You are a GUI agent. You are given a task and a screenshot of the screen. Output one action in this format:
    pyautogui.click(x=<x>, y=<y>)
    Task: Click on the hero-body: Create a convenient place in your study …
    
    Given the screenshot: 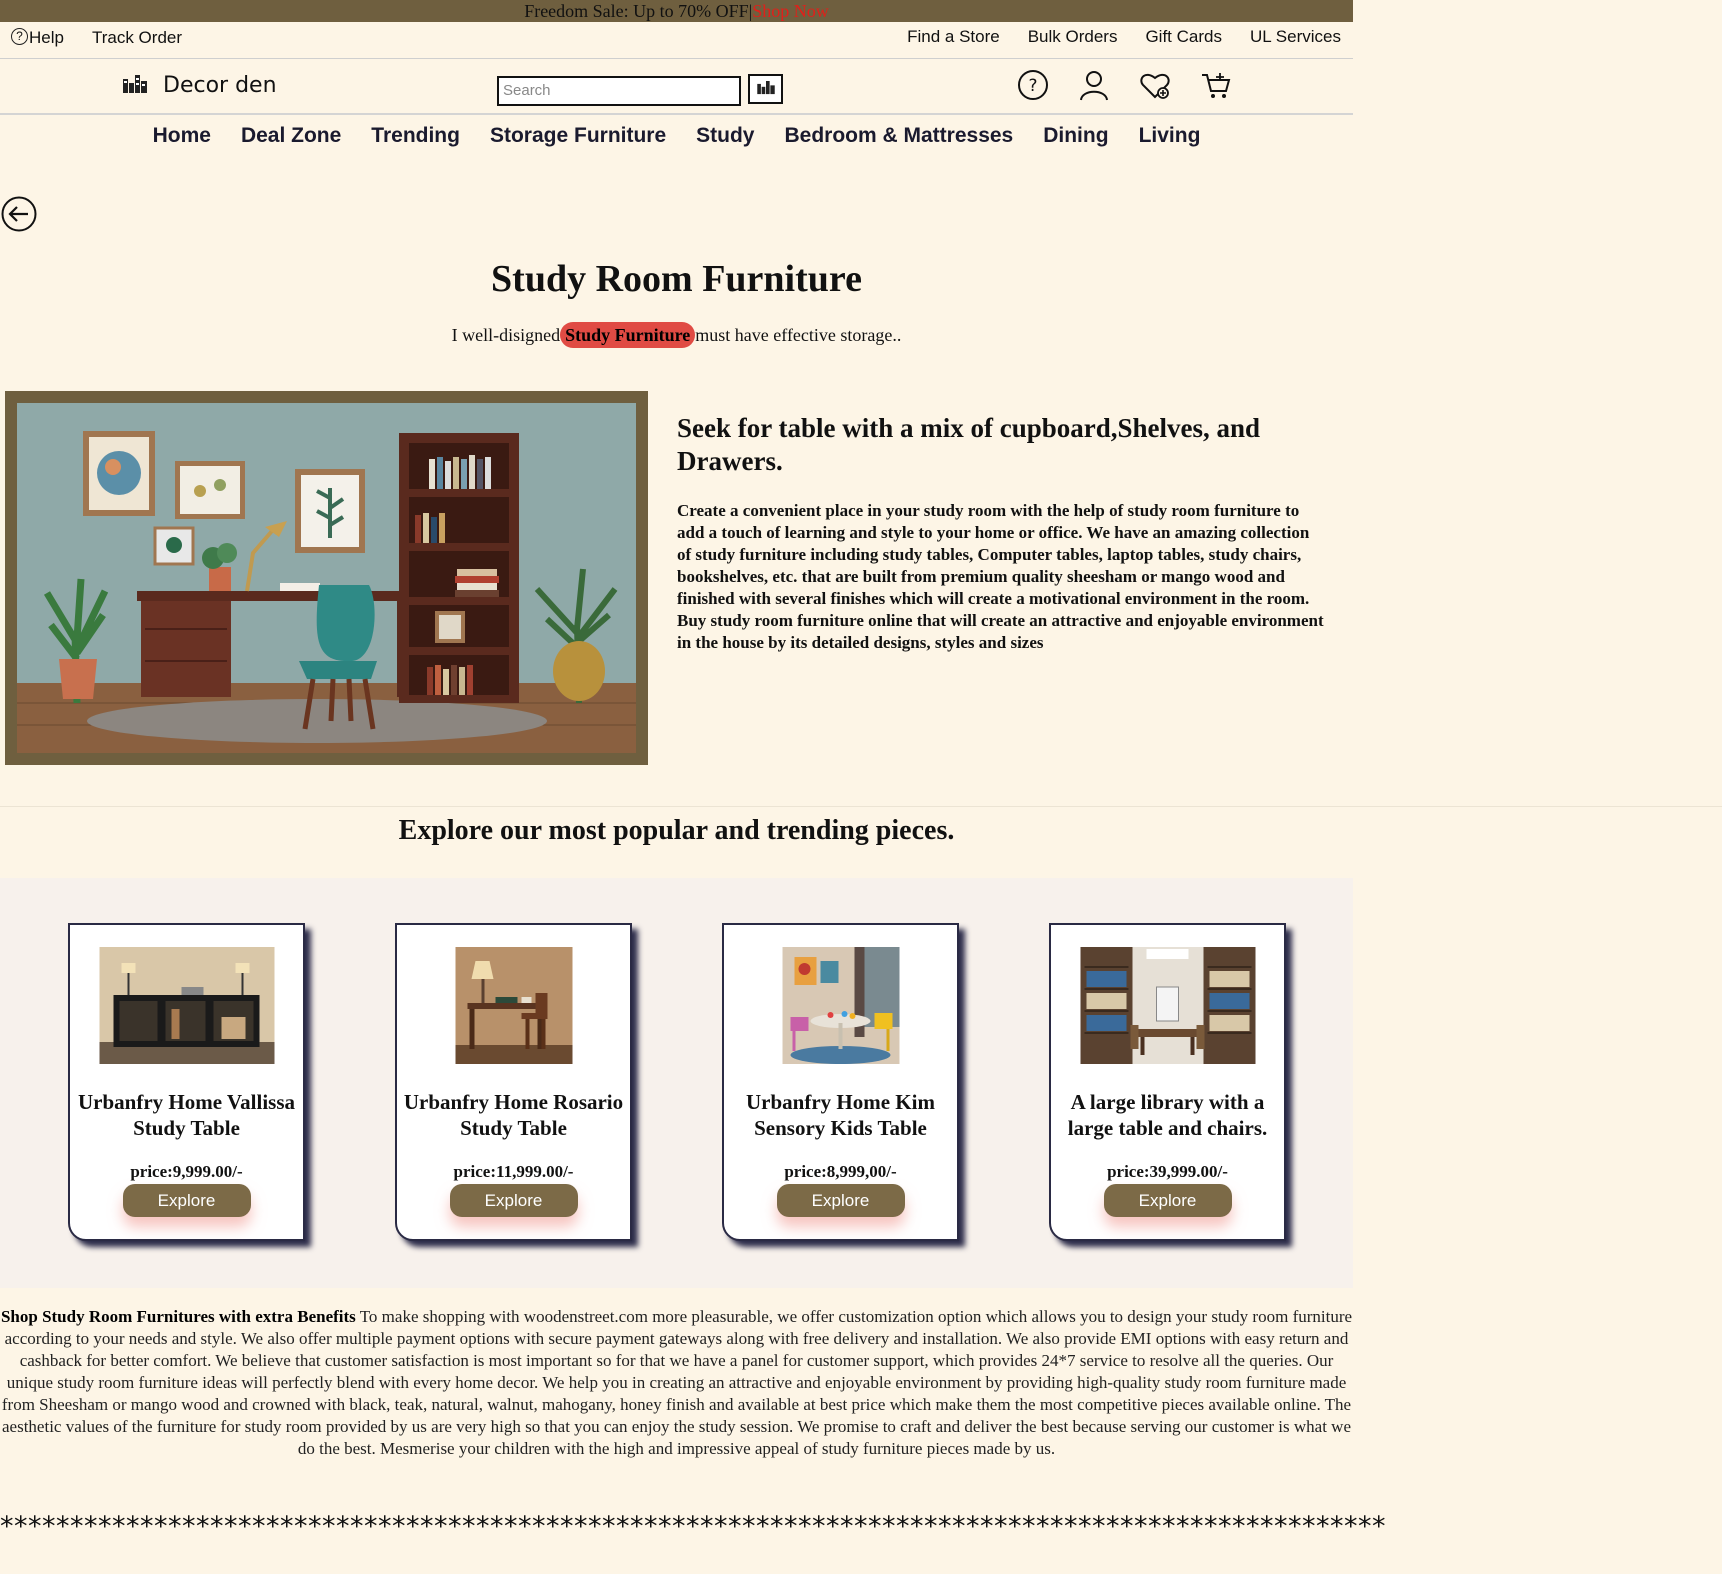 What is the action you would take?
    pyautogui.click(x=1000, y=576)
    